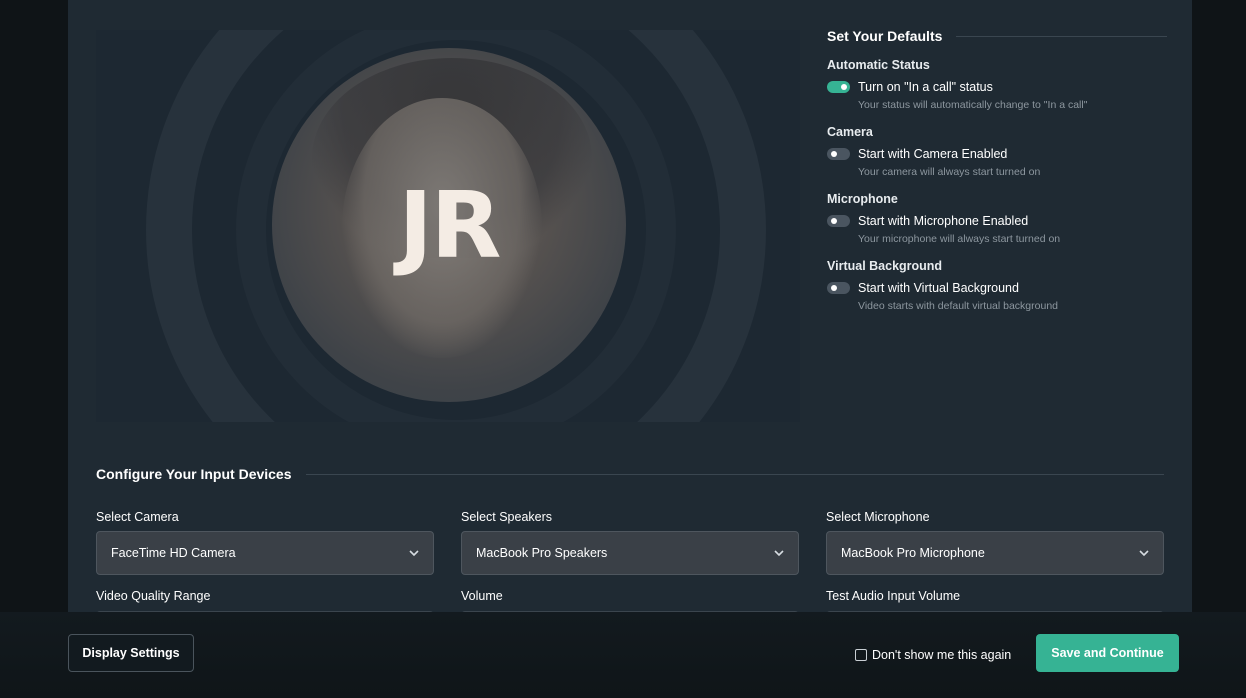  I want to click on select-camera-label: Select Camera, so click(137, 517).